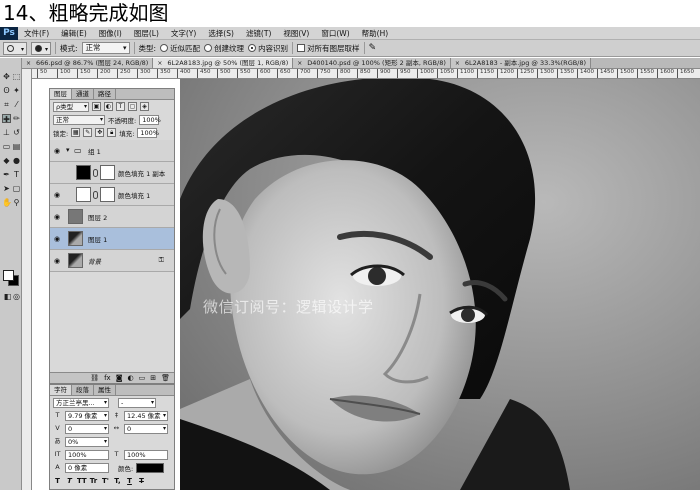 The width and height of the screenshot is (700, 490). I want to click on type-tool-icon: T, so click(16, 174).